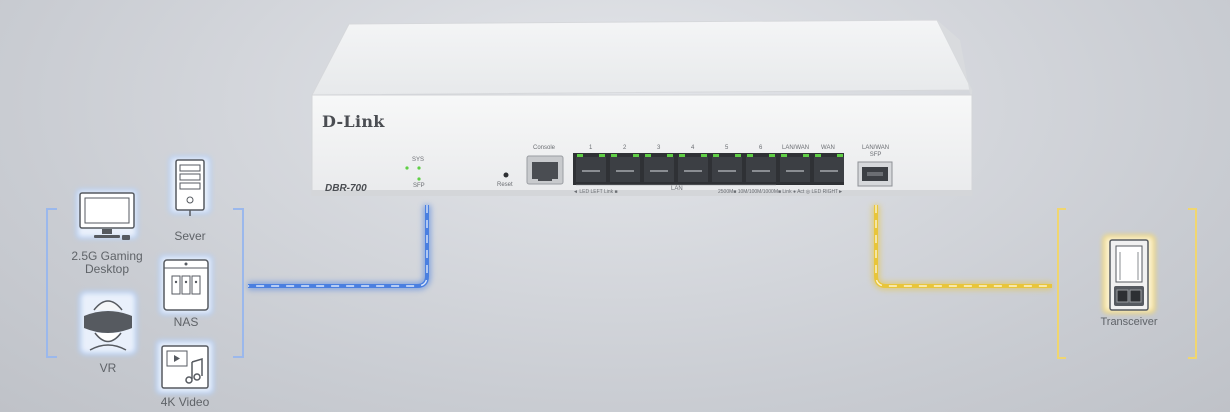 Image resolution: width=1230 pixels, height=412 pixels. I want to click on port-label-wan: WAN, so click(828, 148).